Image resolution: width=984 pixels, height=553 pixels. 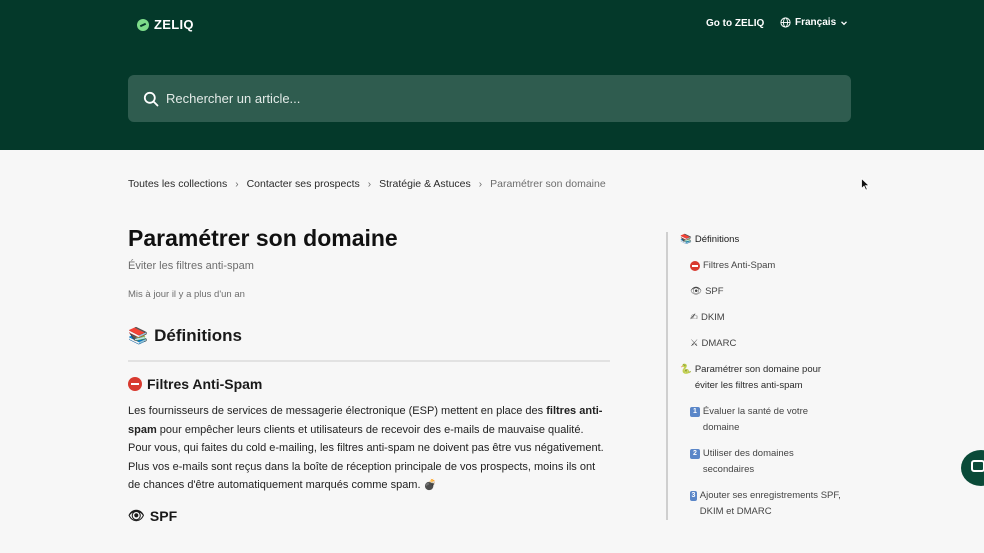 What do you see at coordinates (186, 294) in the screenshot?
I see `last-updated: Mis à jour il y a plus d'un an` at bounding box center [186, 294].